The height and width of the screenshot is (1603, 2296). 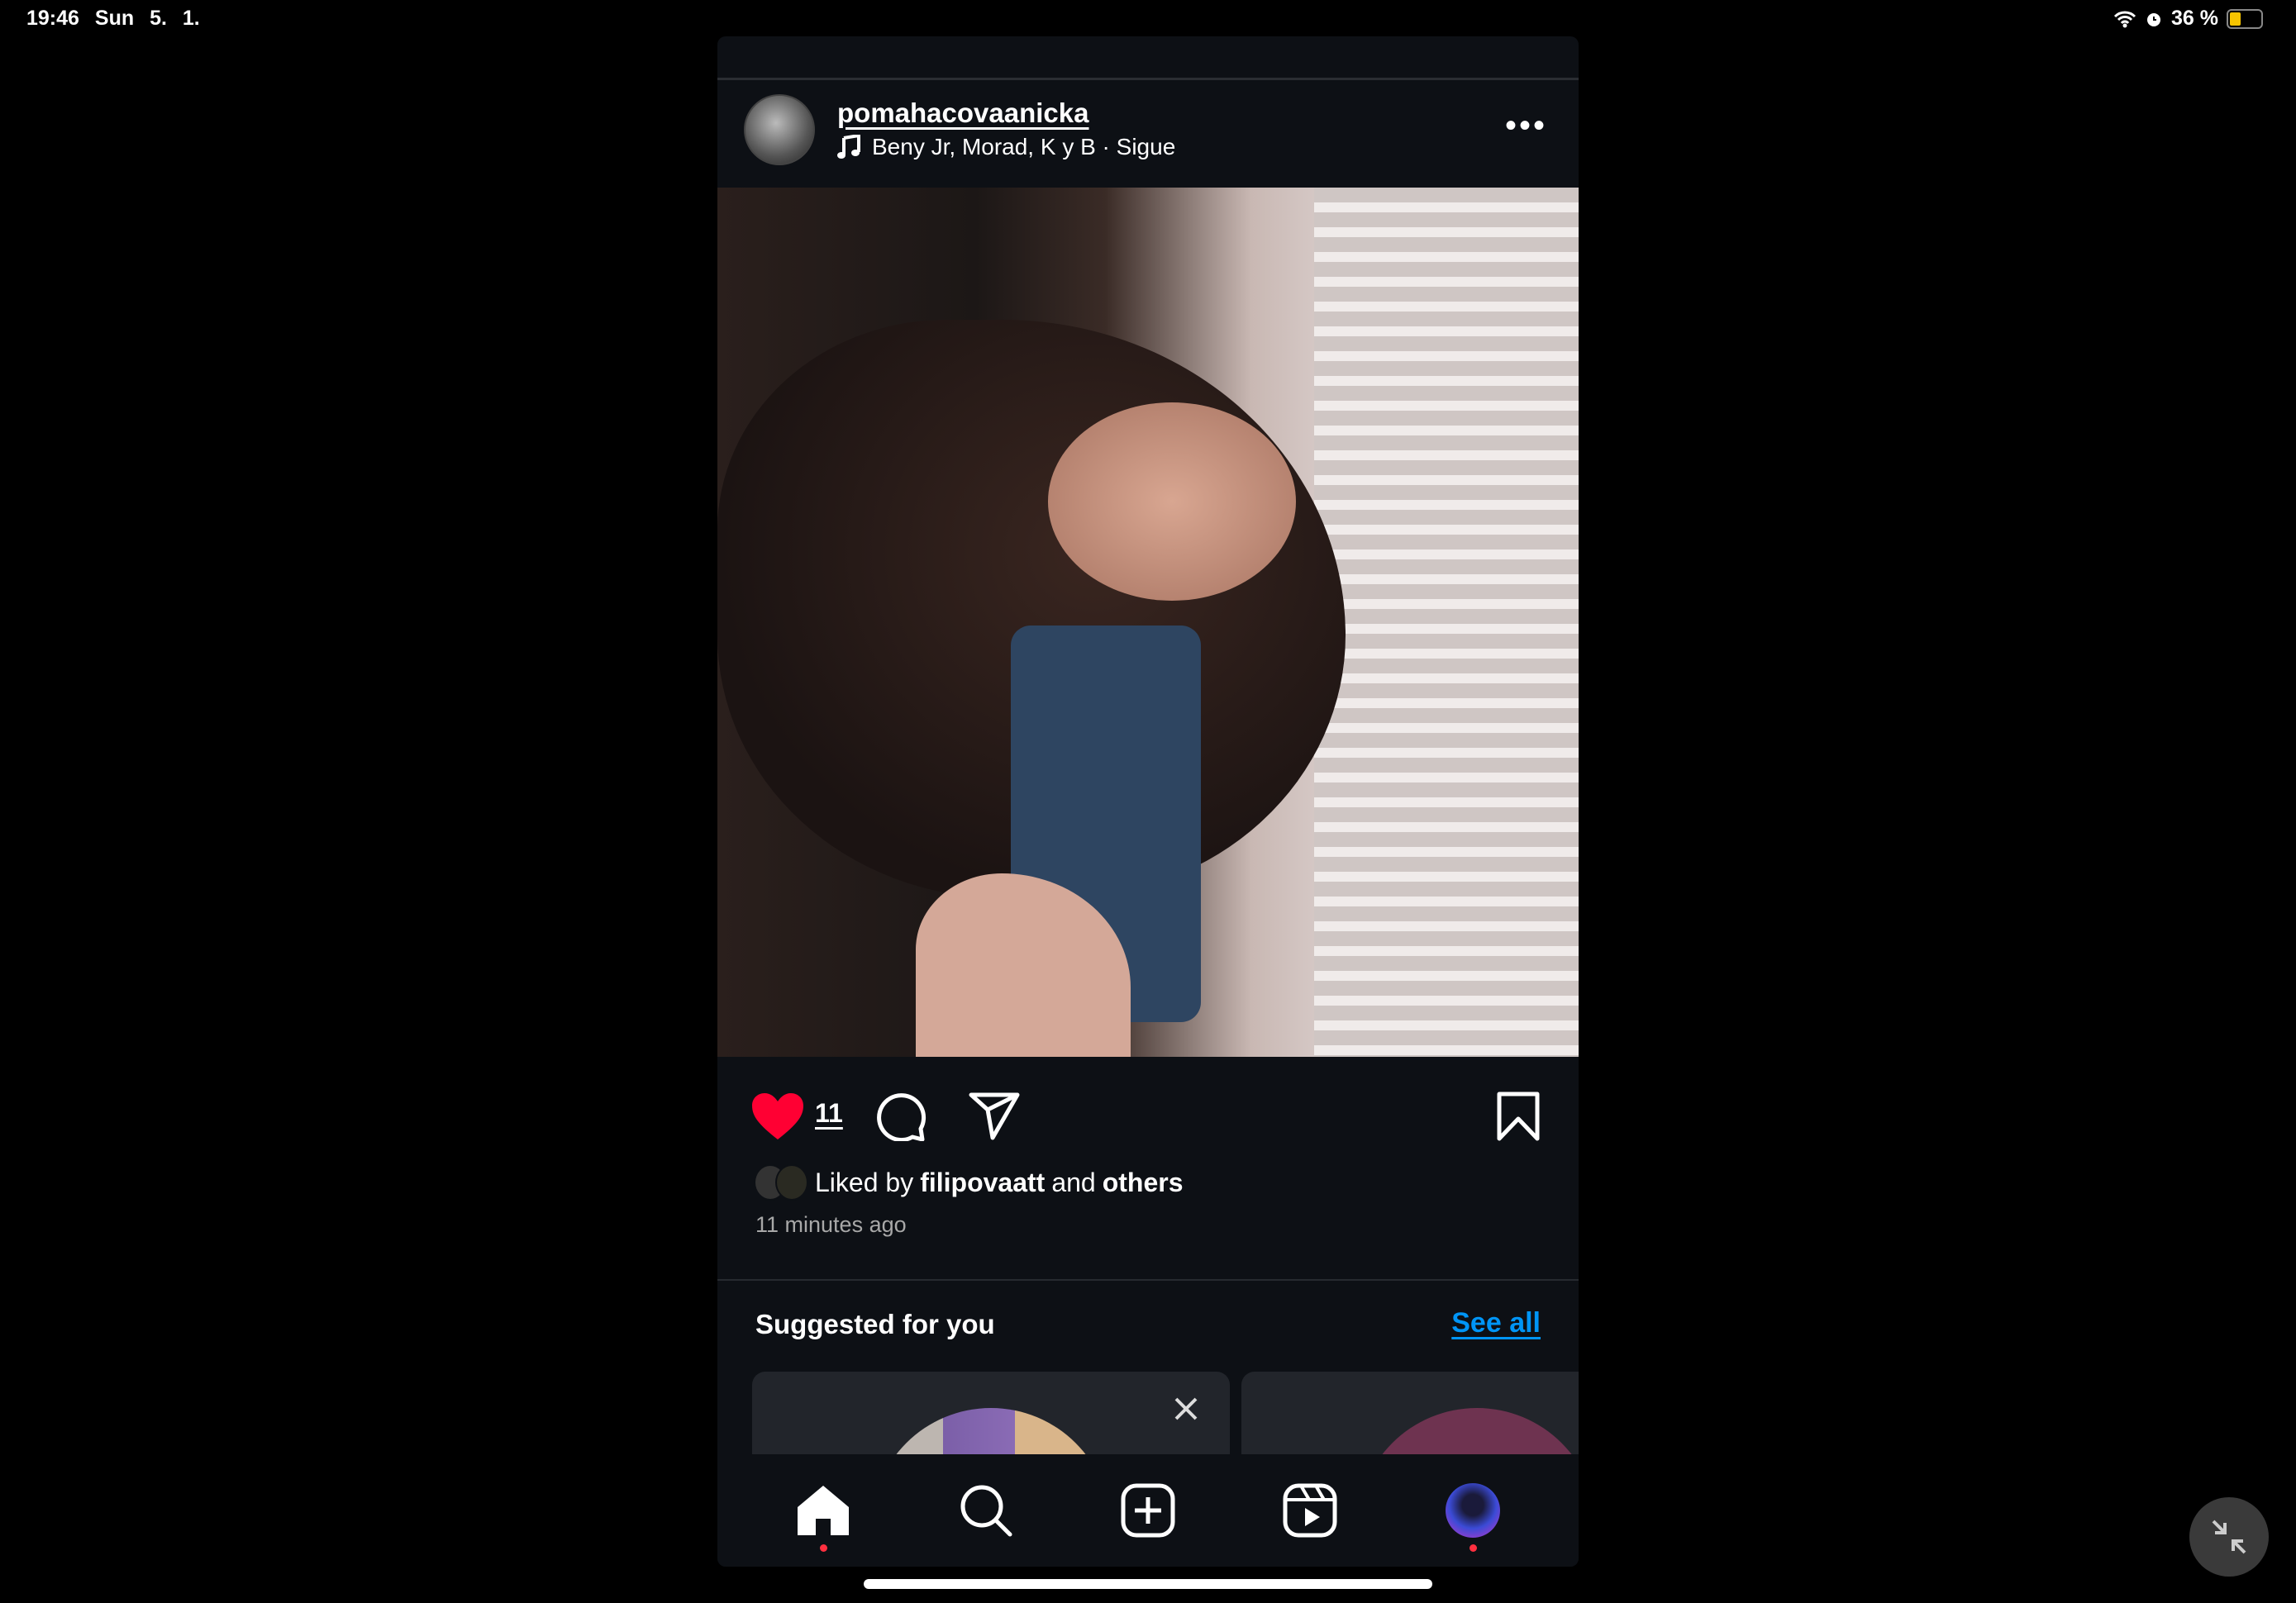 I want to click on minimize-arrows-icon, so click(x=2229, y=1537).